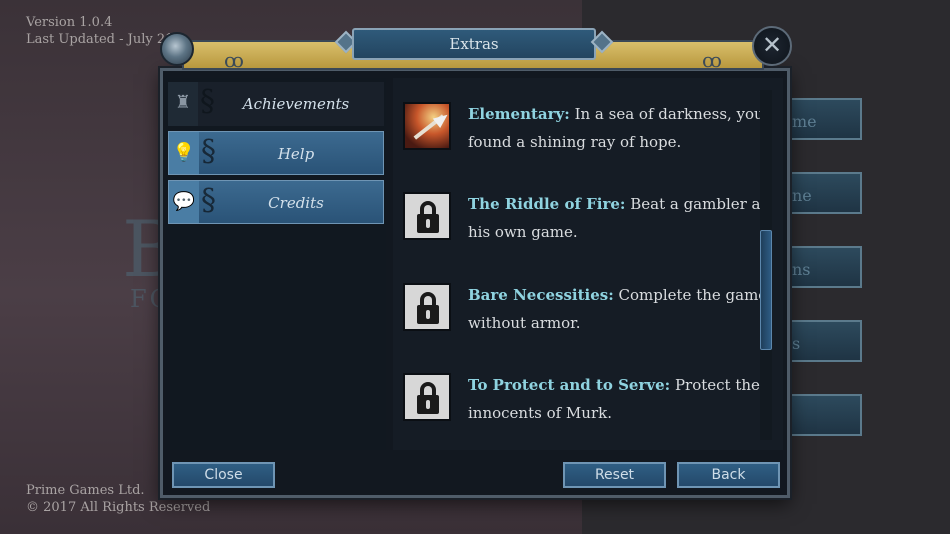  I want to click on tab-credits: 💬 § Credits, so click(276, 202).